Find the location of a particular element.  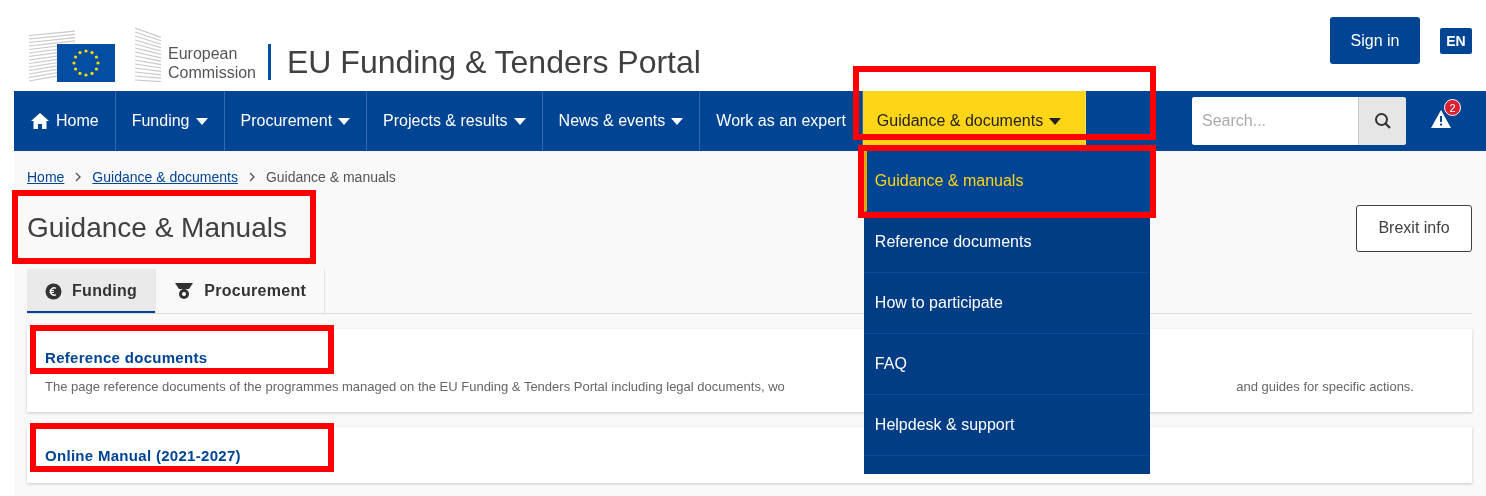

site-title: EU Funding & Tenders Portal is located at coordinates (494, 62).